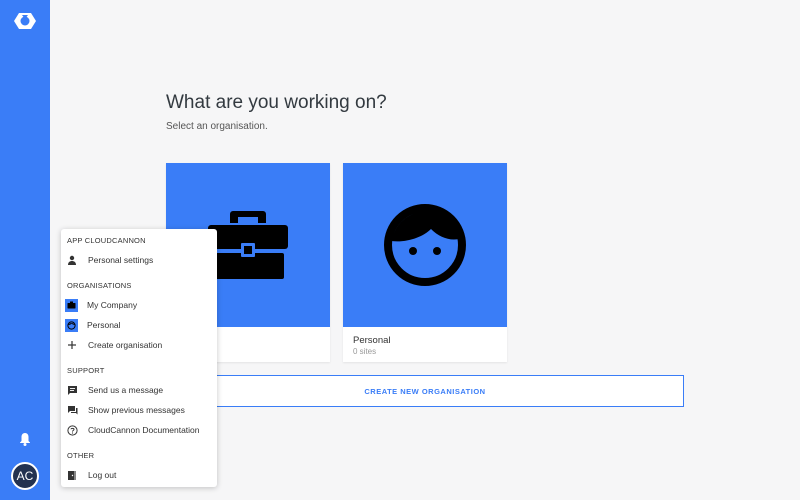 Image resolution: width=800 pixels, height=500 pixels. I want to click on menu-item-documentation: CloudCannon Documentation, so click(139, 430).